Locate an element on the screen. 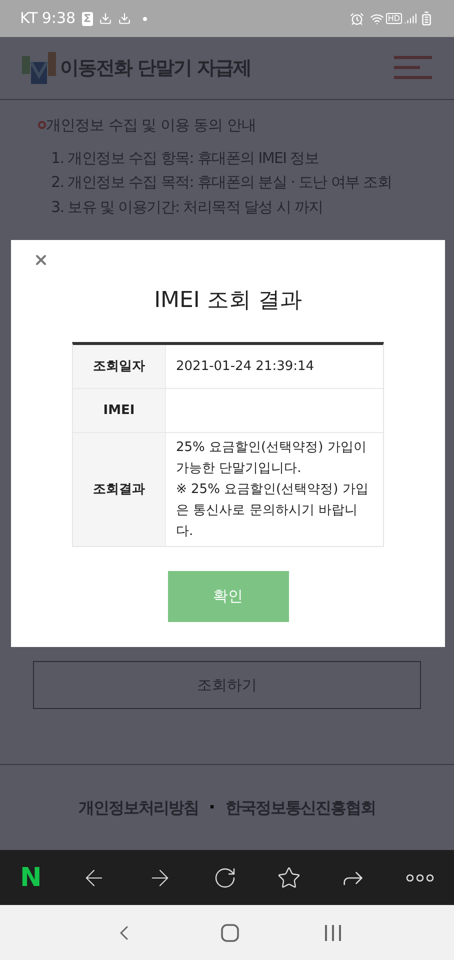  notice-item: 3. 보유 및 이용기간: 처리목적 달성 시 까지 is located at coordinates (187, 207).